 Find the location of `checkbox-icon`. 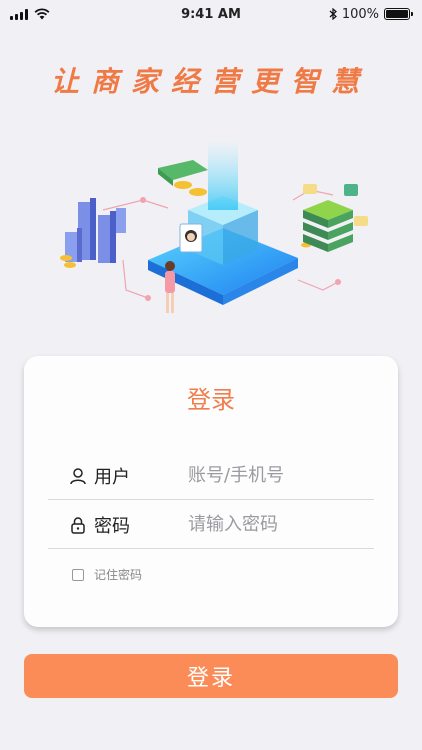

checkbox-icon is located at coordinates (78, 574).